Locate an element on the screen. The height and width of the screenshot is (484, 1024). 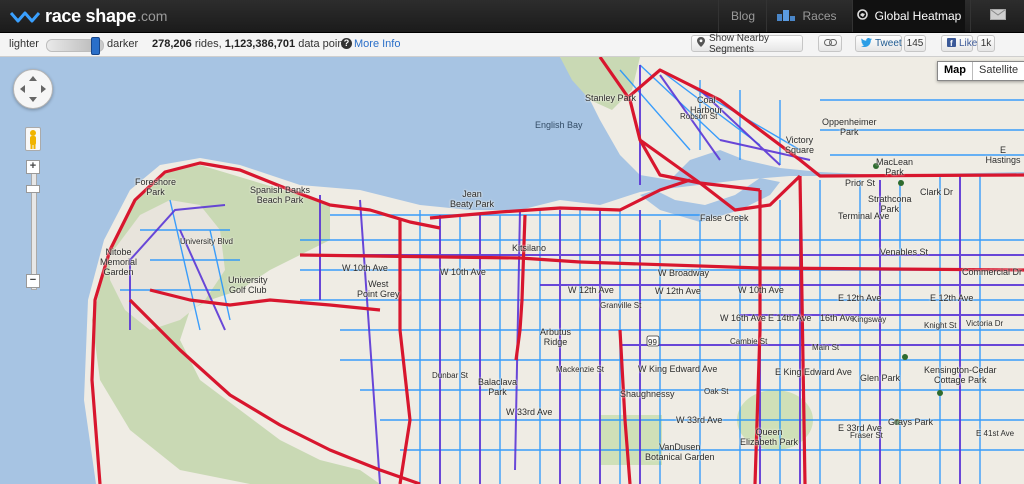
chain-link-icon is located at coordinates (830, 43).